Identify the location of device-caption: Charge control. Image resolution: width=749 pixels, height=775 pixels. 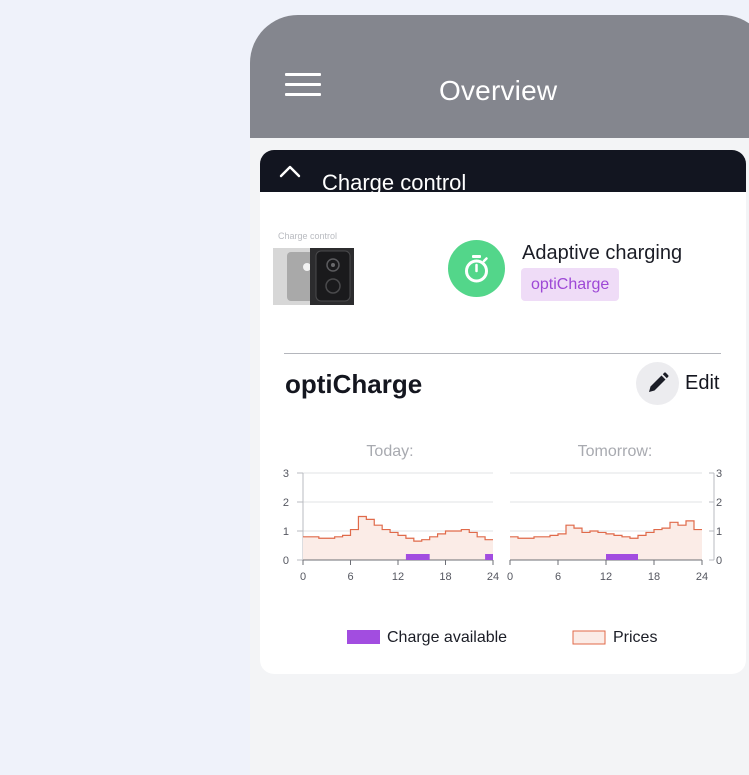
(308, 236).